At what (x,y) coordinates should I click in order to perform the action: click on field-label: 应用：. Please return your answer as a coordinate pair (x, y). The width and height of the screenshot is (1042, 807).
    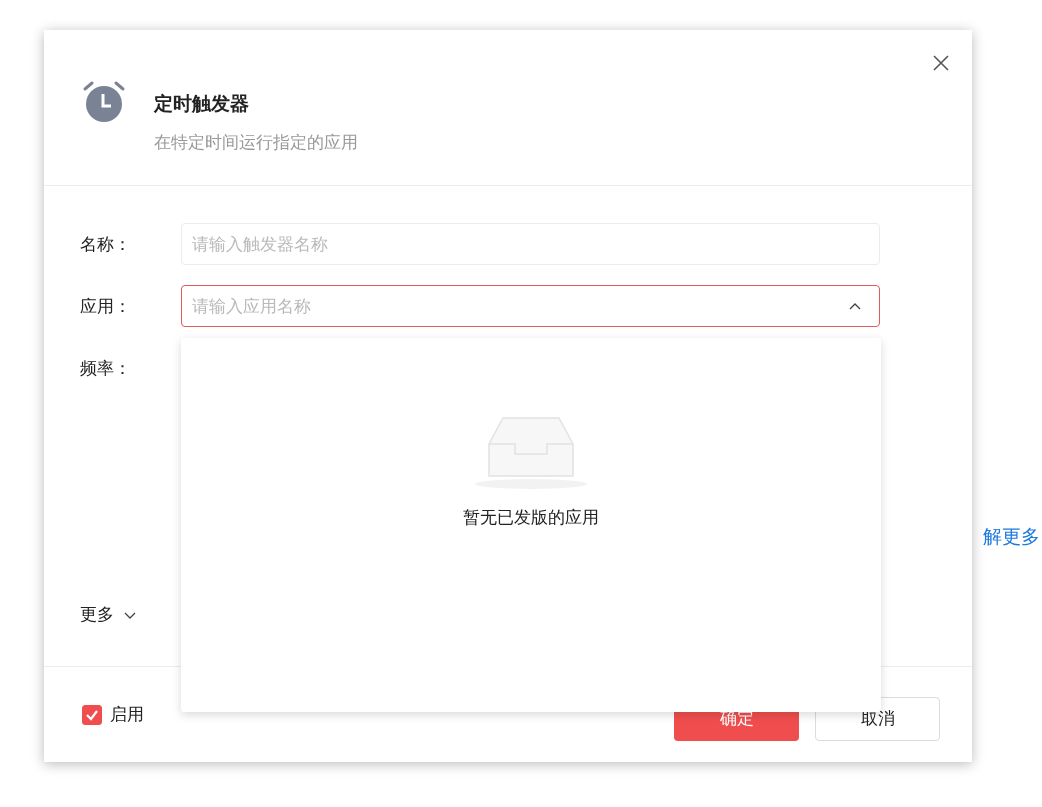
    Looking at the image, I should click on (106, 306).